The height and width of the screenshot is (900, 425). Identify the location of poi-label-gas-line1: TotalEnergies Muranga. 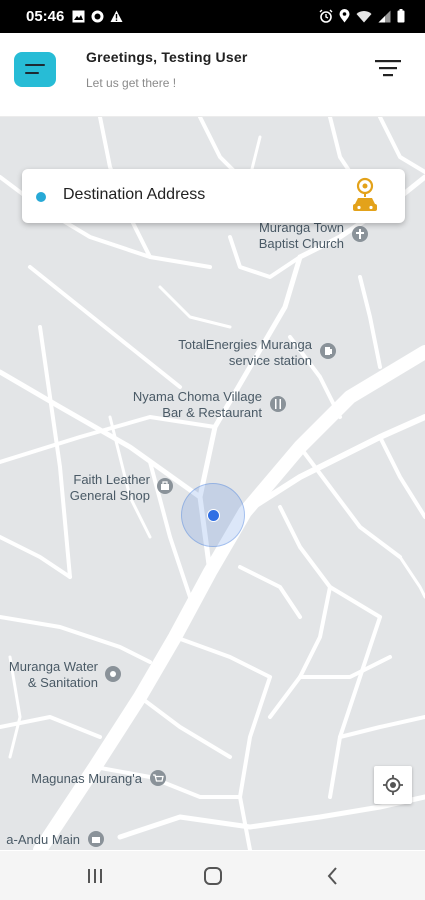
(245, 344).